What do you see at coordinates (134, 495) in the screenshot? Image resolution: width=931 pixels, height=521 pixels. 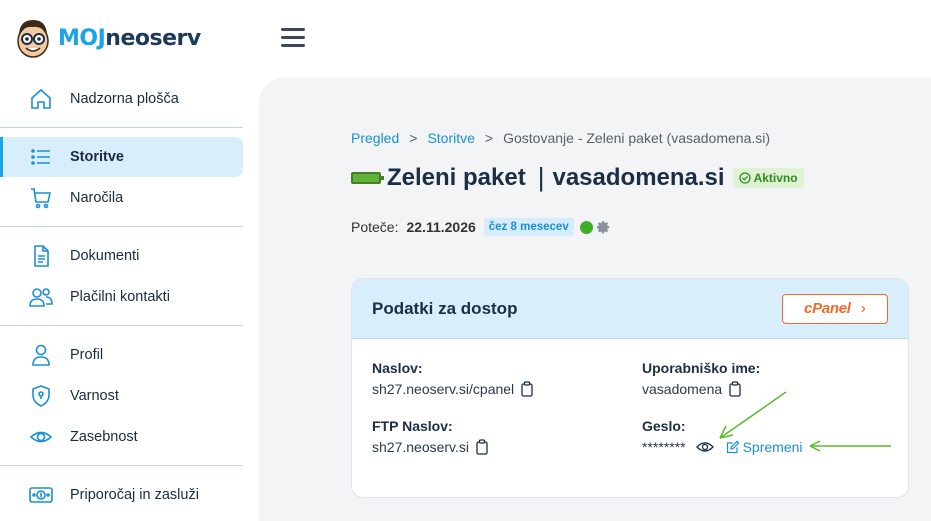 I see `sidebar-item-label: Priporočaj in zasluži` at bounding box center [134, 495].